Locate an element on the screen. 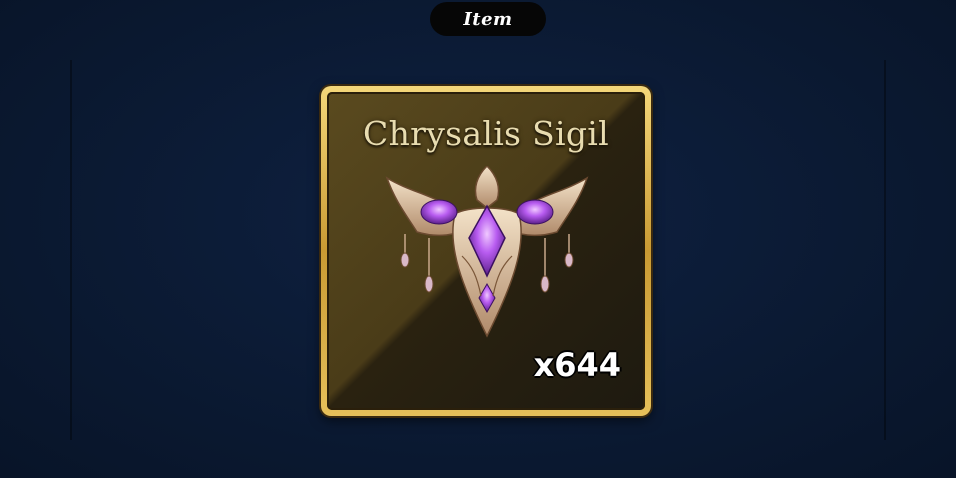 The width and height of the screenshot is (956, 478). item-header-pill: Item is located at coordinates (488, 19).